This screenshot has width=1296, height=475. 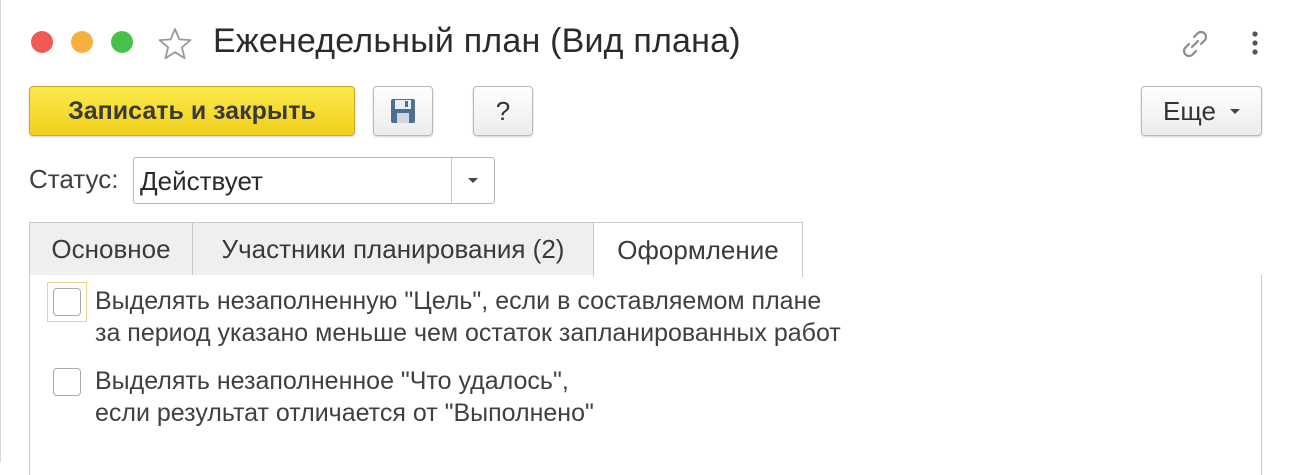 I want to click on highlight-empty-achieved-checkbox, so click(x=67, y=382).